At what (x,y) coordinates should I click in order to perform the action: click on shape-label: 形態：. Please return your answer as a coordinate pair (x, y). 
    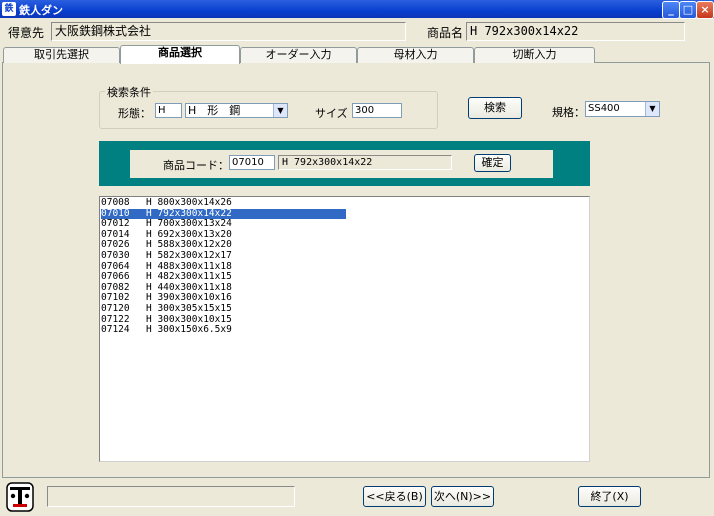
    Looking at the image, I should click on (134, 113).